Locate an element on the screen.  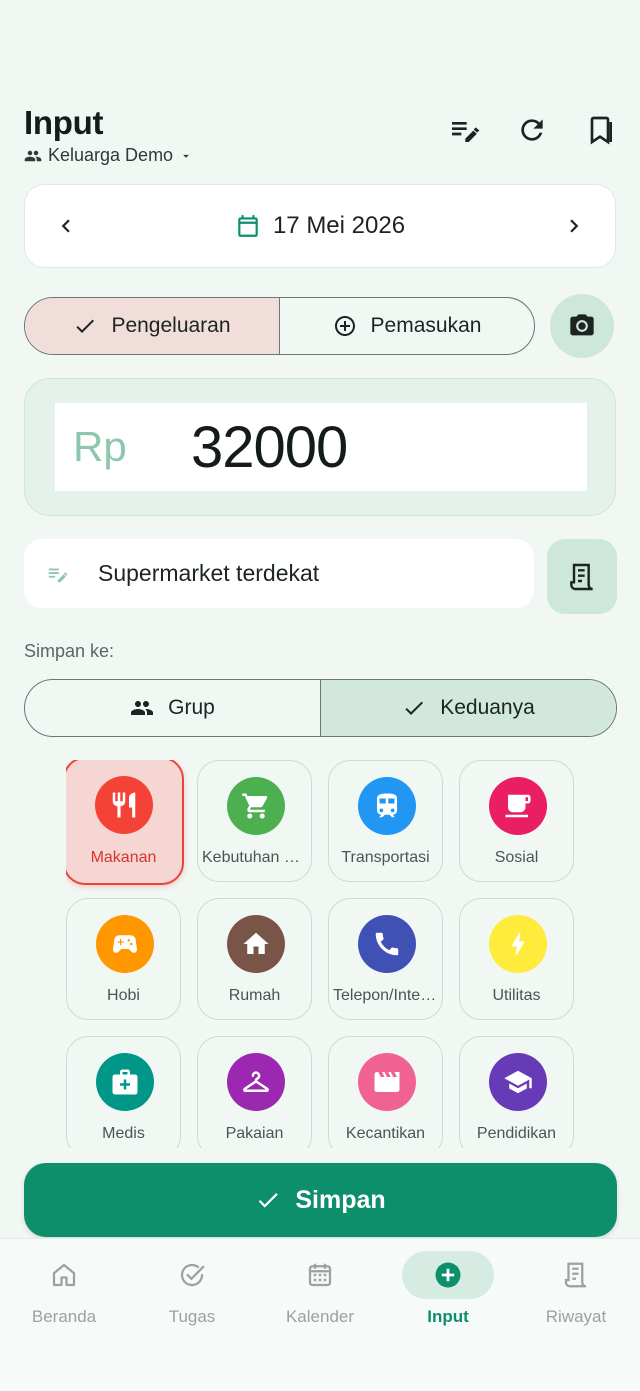
destination-toggle: Grup Keduanya is located at coordinates (320, 708).